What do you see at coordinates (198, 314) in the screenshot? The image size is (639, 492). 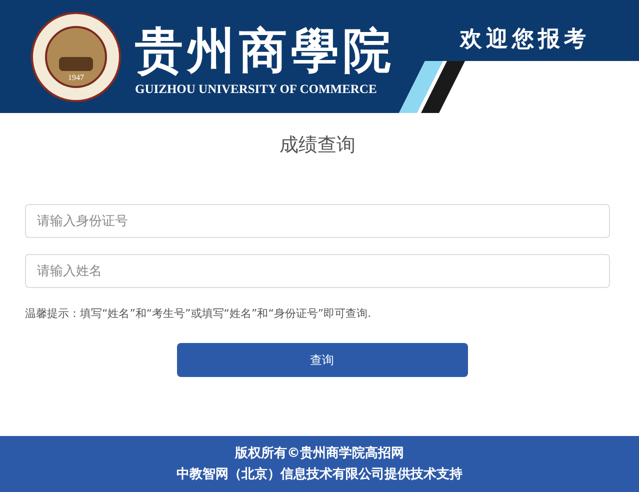 I see `hint-text: 温馨提示：填写“姓名”和“考生号”或填写“姓名”和“身份证号”即可查询.` at bounding box center [198, 314].